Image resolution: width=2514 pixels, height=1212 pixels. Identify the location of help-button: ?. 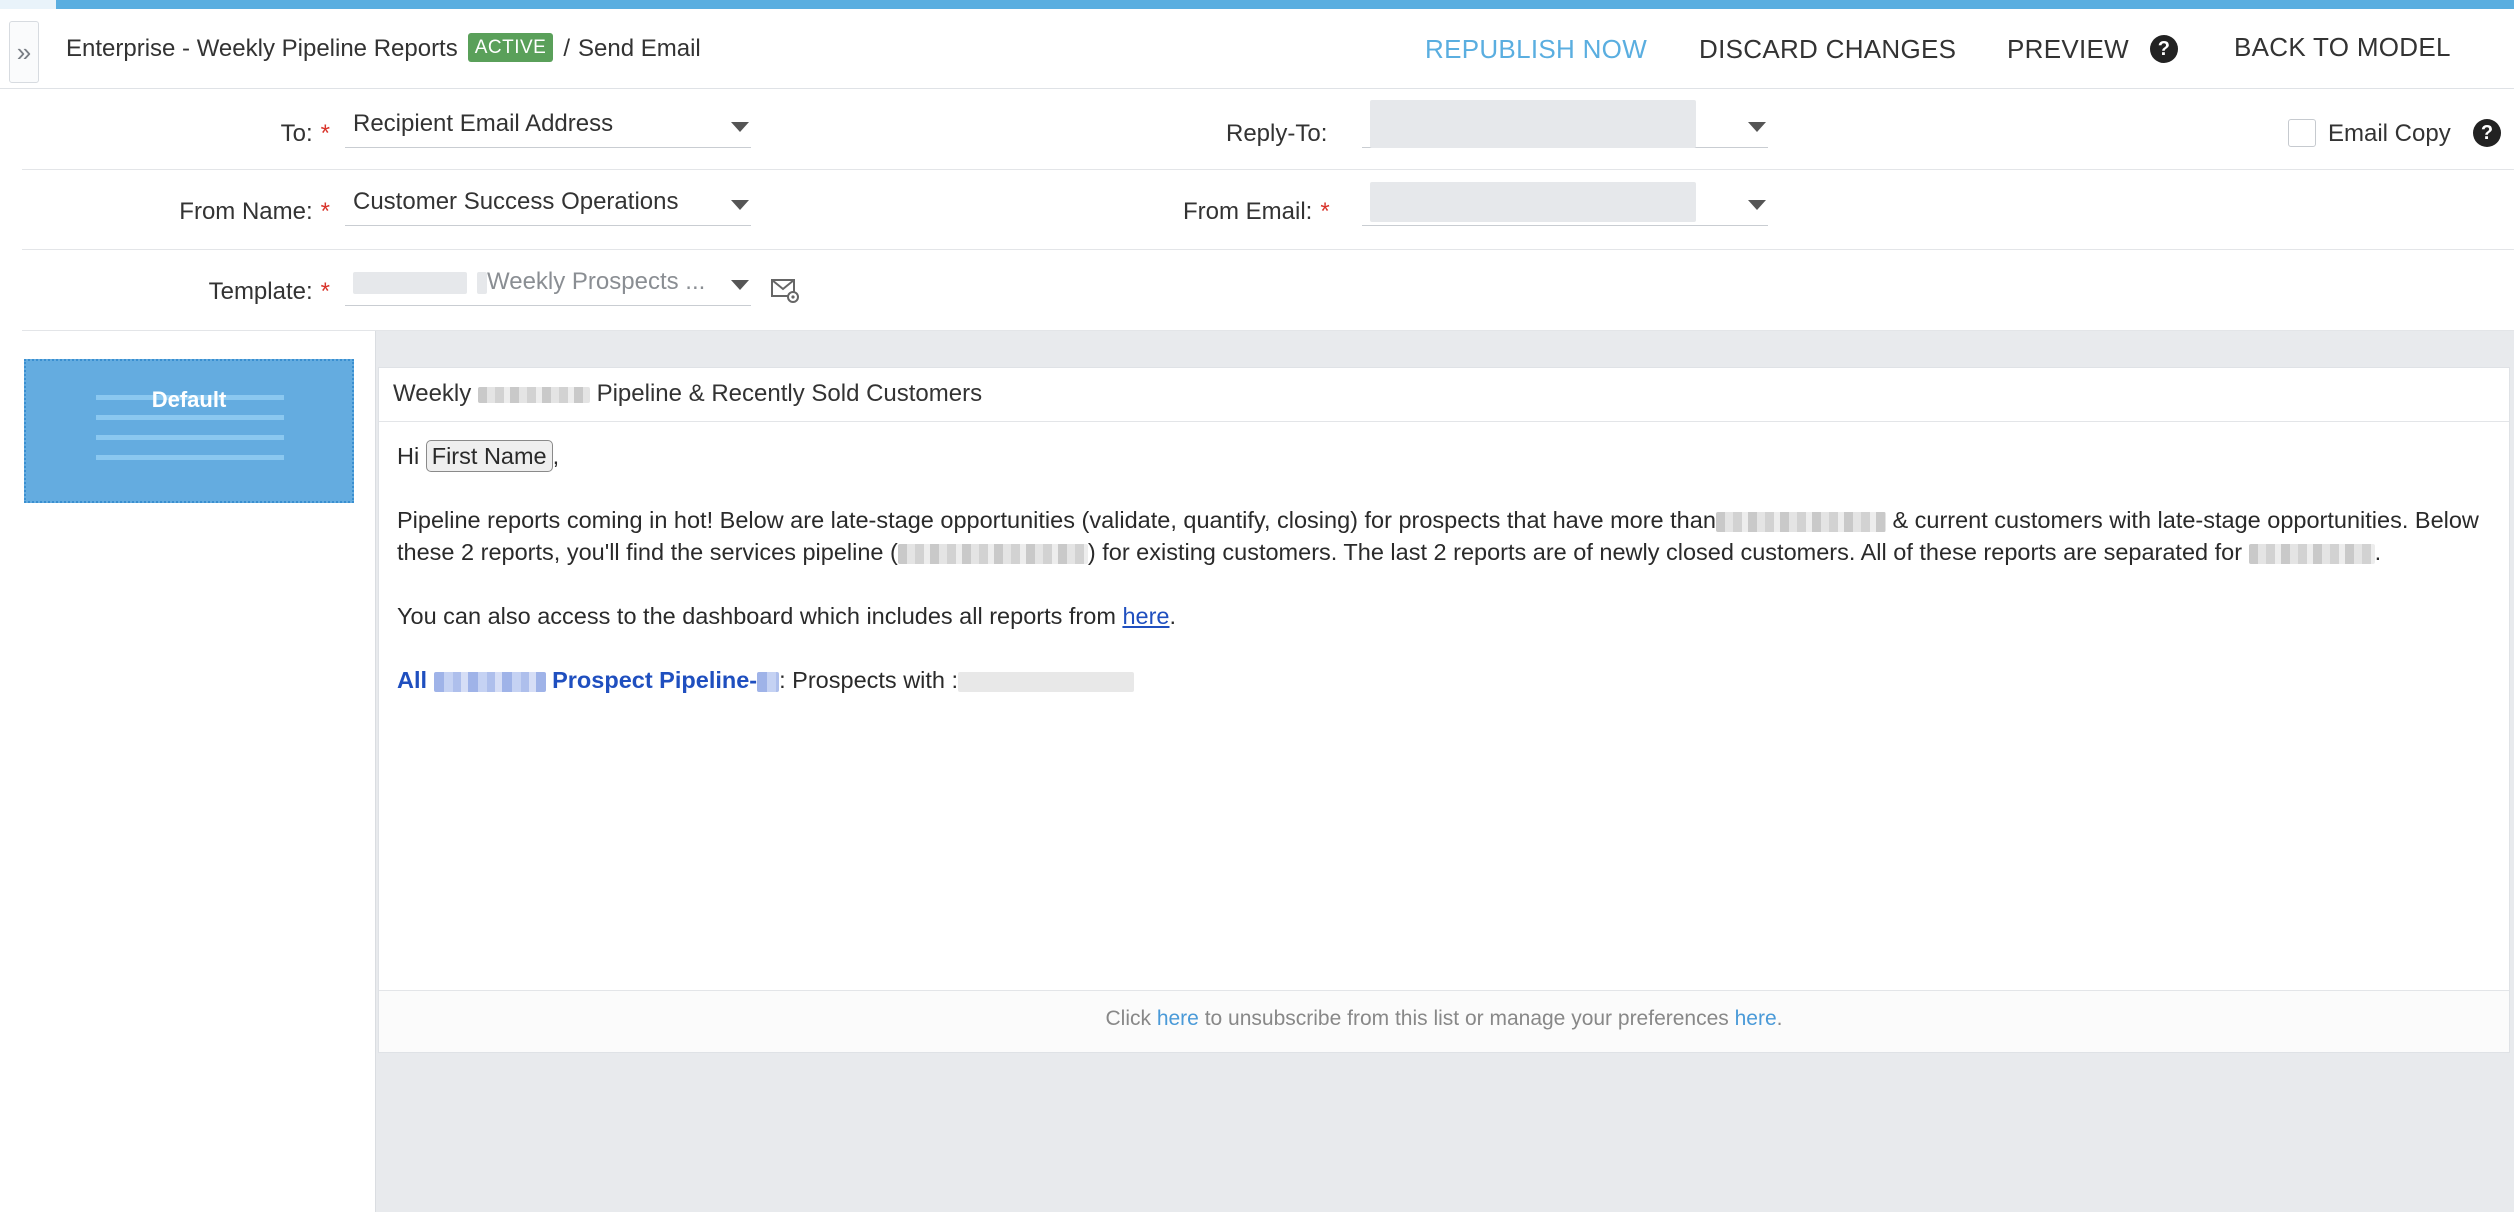
(2164, 49).